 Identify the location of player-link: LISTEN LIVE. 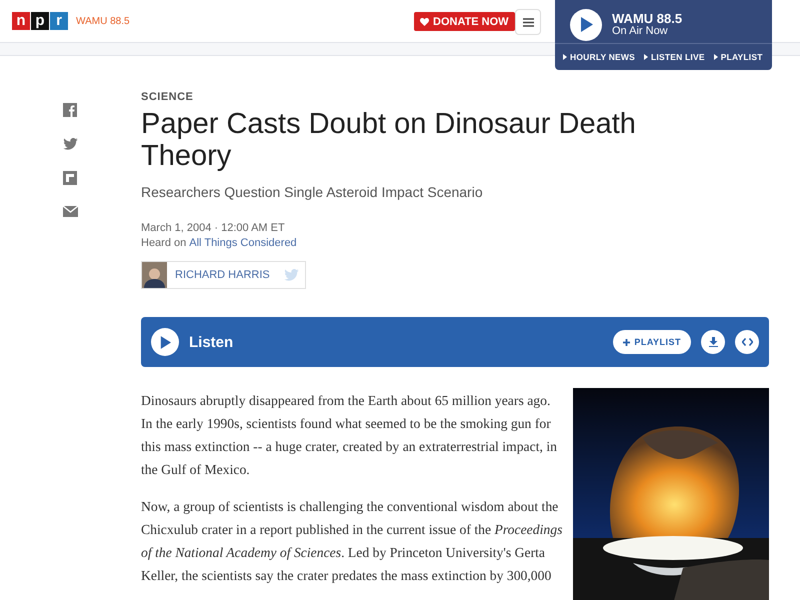
(674, 57).